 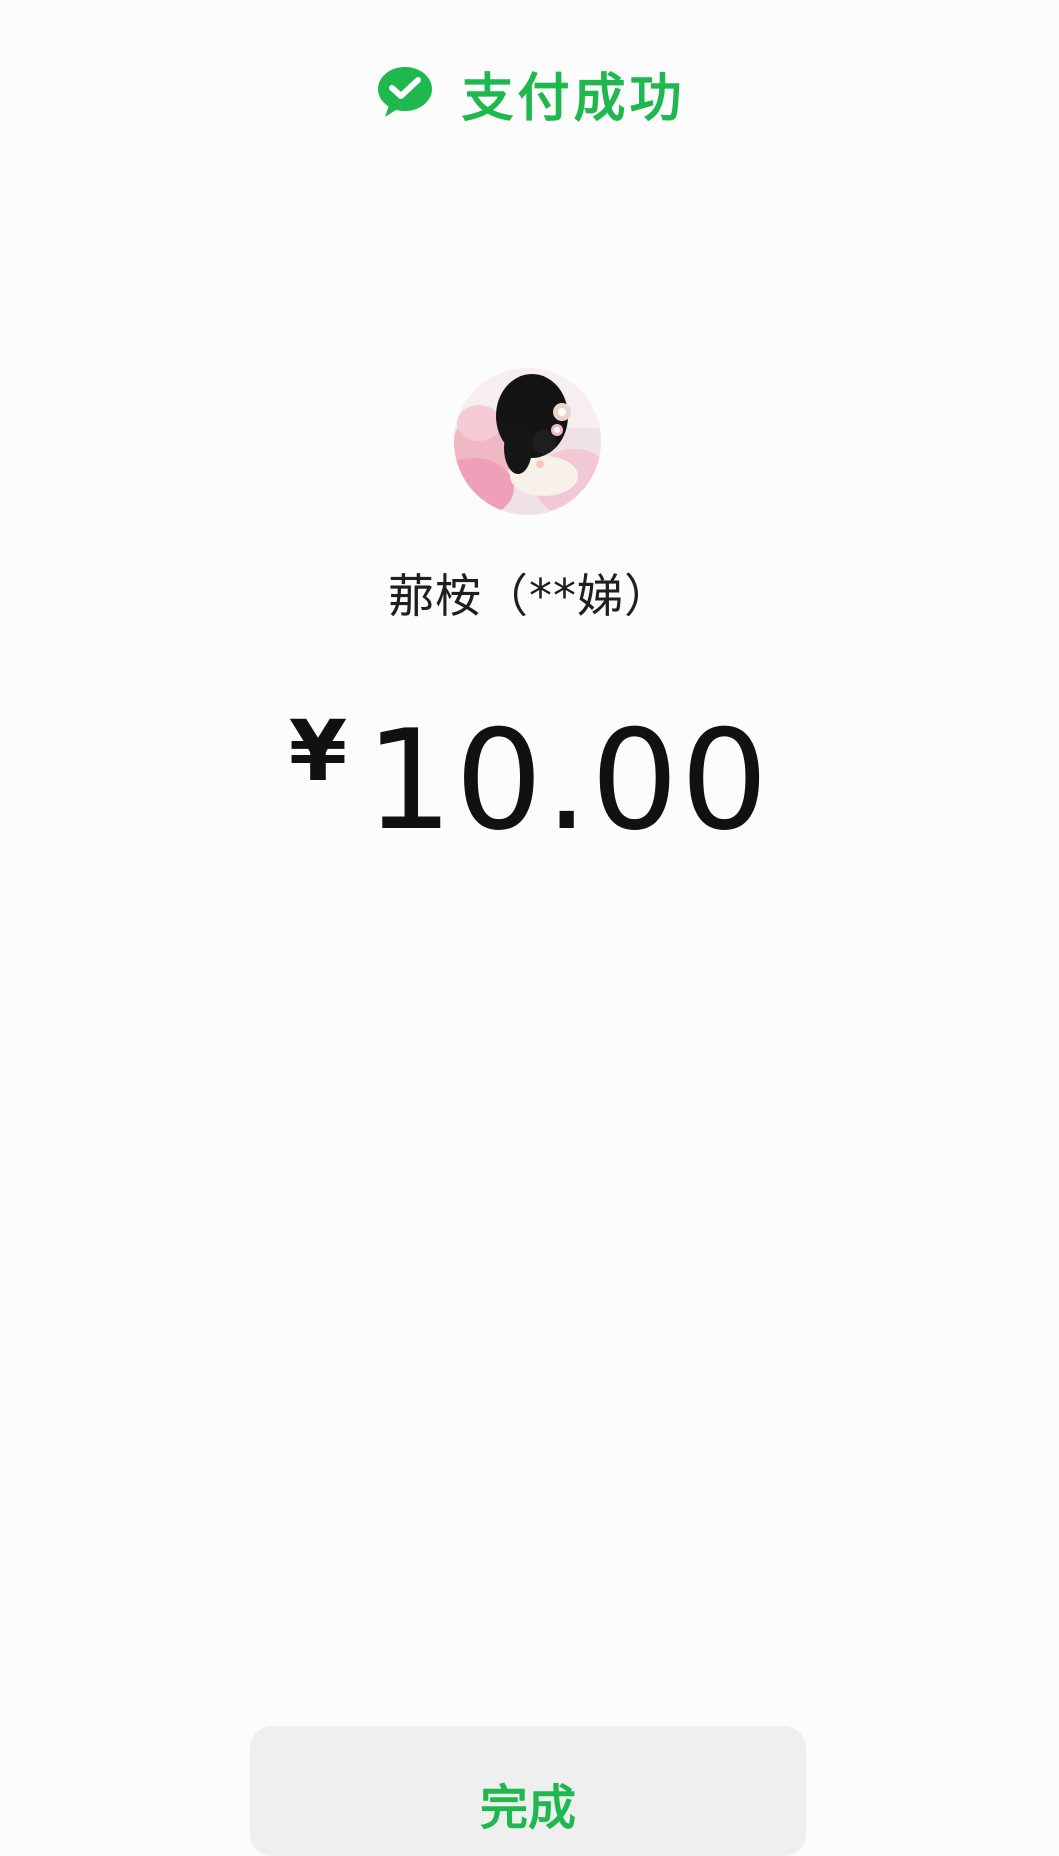 I want to click on amount-value: 10.00, so click(x=568, y=780).